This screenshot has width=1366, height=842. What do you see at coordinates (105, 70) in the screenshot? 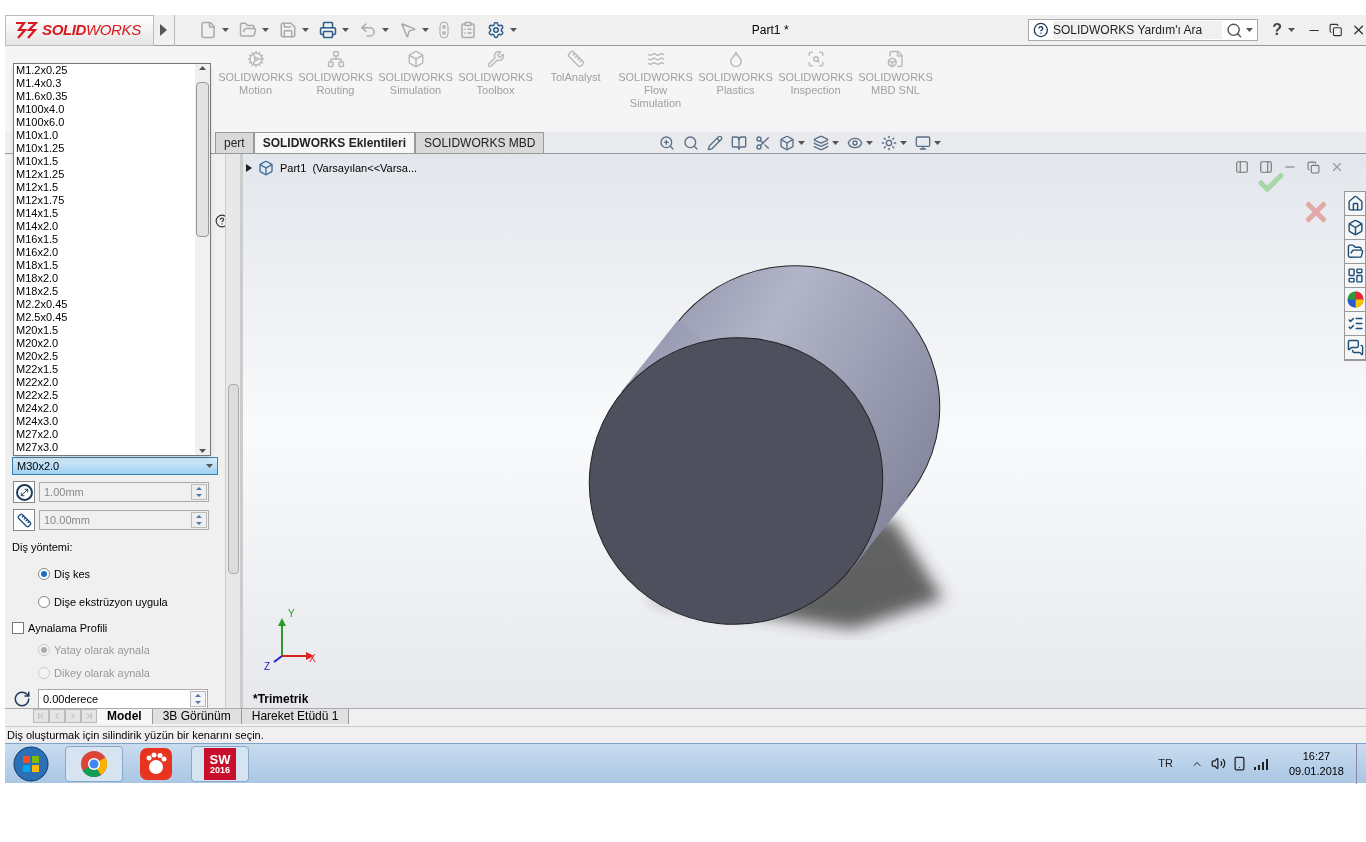
I see `dropdown-option: M1.2x0.25` at bounding box center [105, 70].